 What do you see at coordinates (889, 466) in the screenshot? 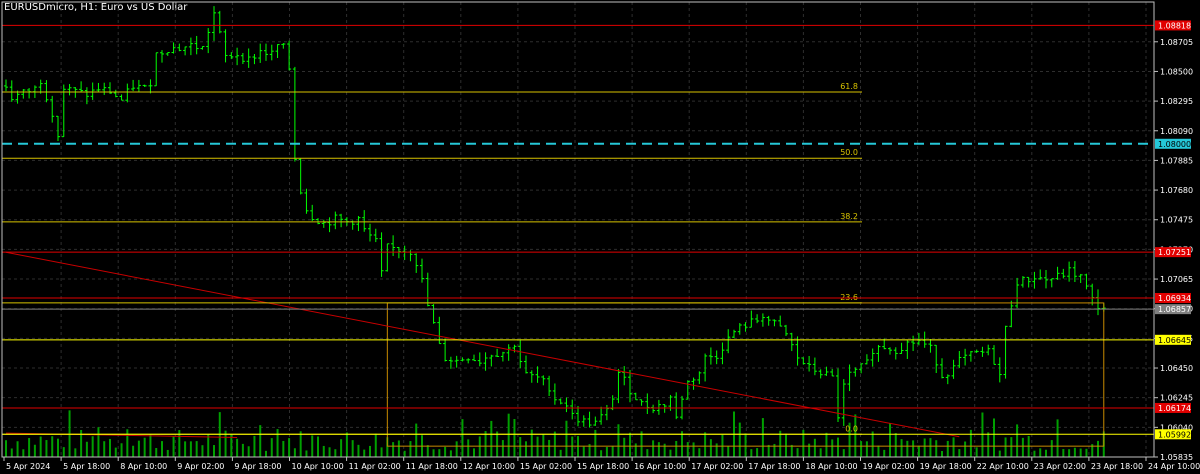
I see `x-tick-label: 19 Apr 02:00` at bounding box center [889, 466].